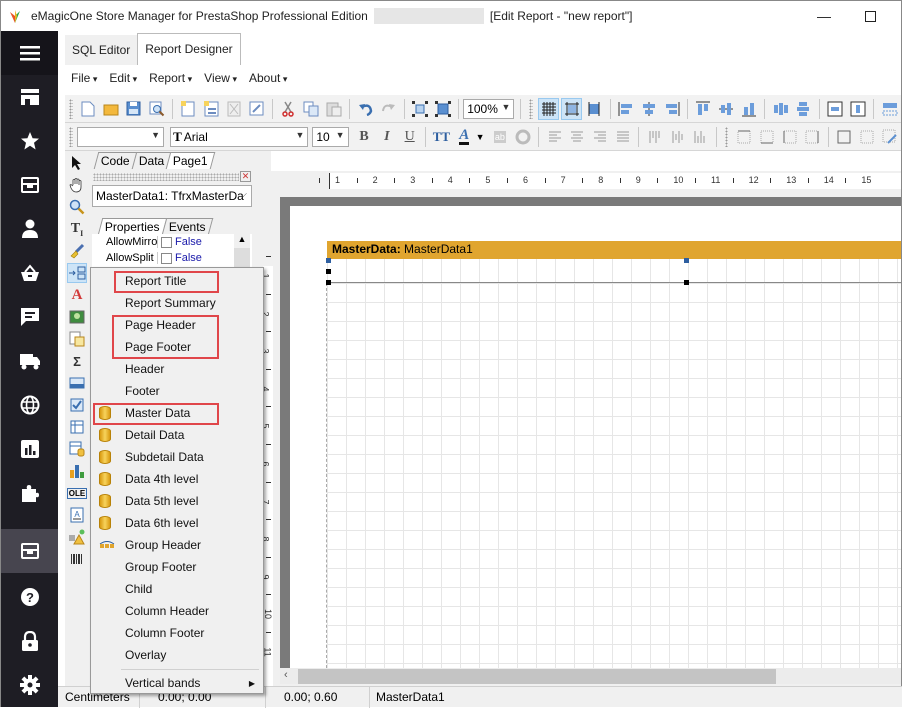 Image resolution: width=902 pixels, height=708 pixels. I want to click on tab-code: Code, so click(115, 160).